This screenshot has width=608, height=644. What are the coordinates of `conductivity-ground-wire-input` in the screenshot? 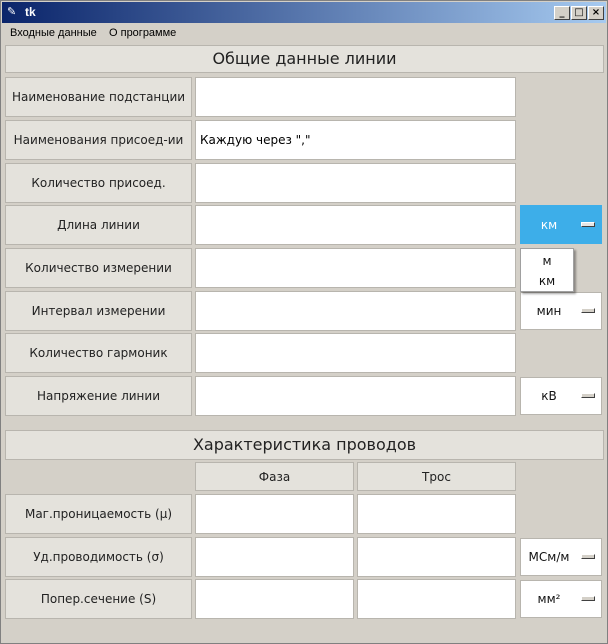 It's located at (436, 557).